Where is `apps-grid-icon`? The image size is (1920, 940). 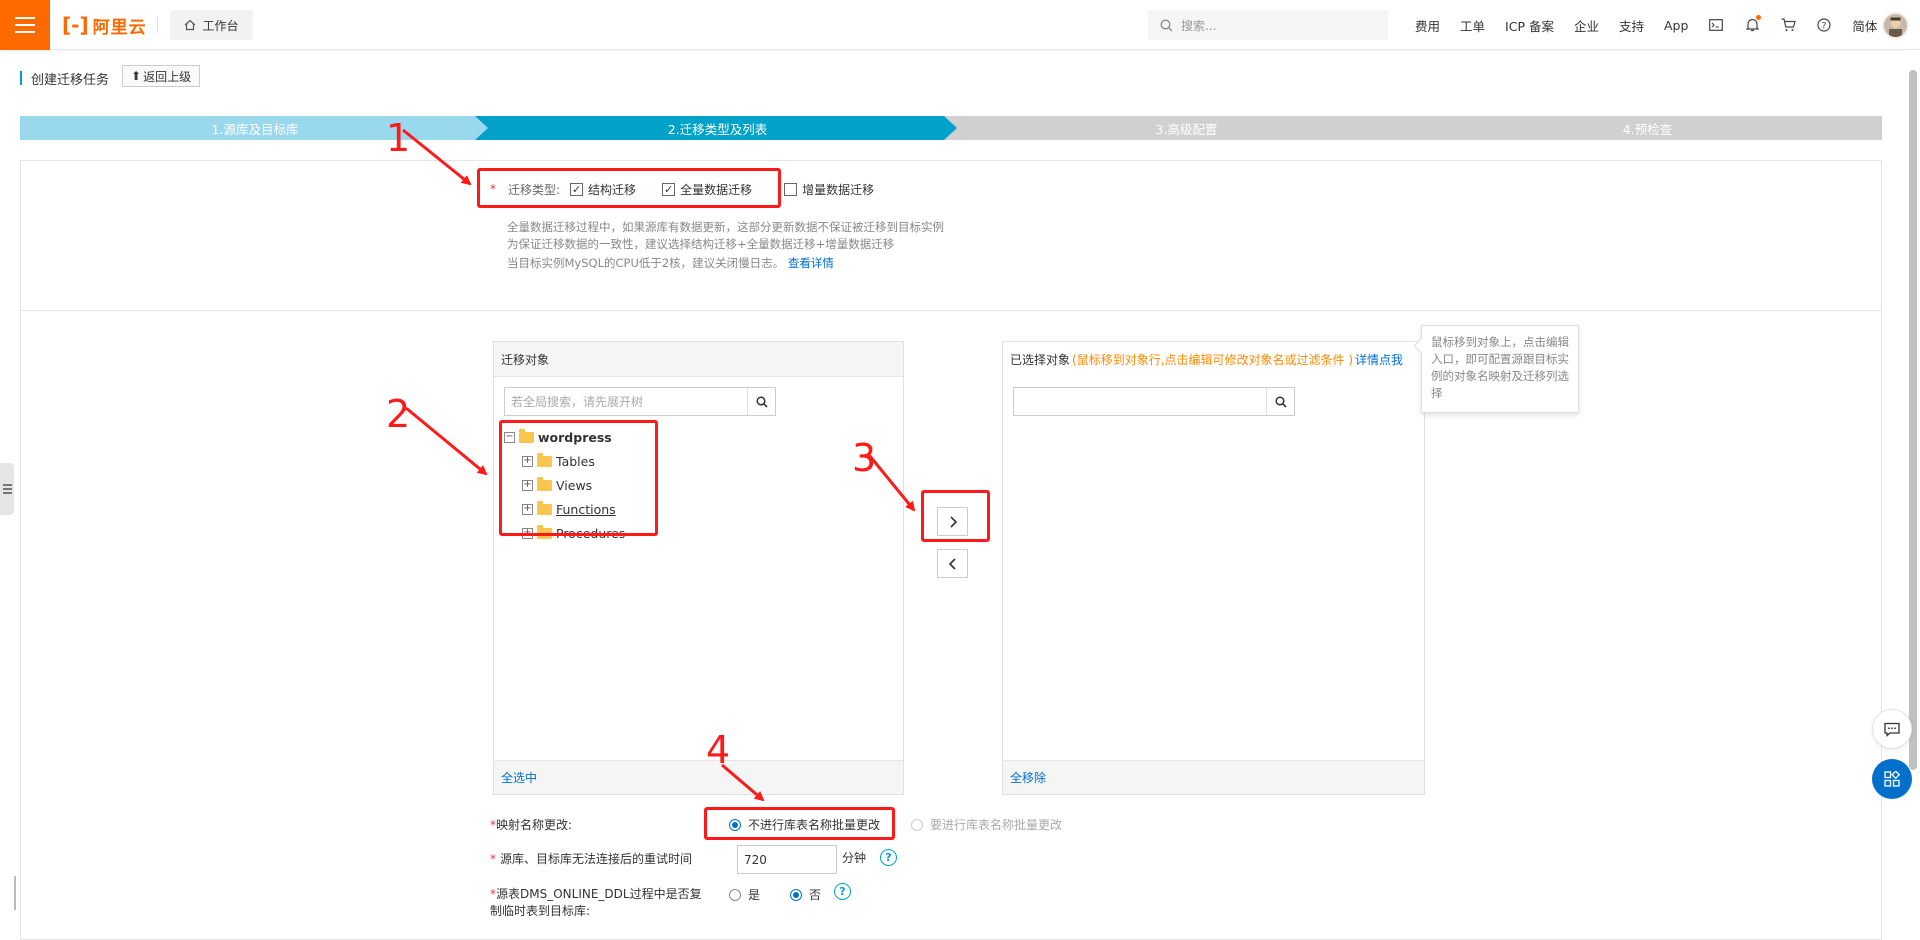 apps-grid-icon is located at coordinates (1892, 779).